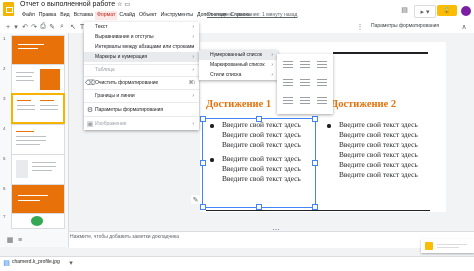 The width and height of the screenshot is (474, 271). Describe the element at coordinates (4, 68) in the screenshot. I see `slide-number: 2` at that location.